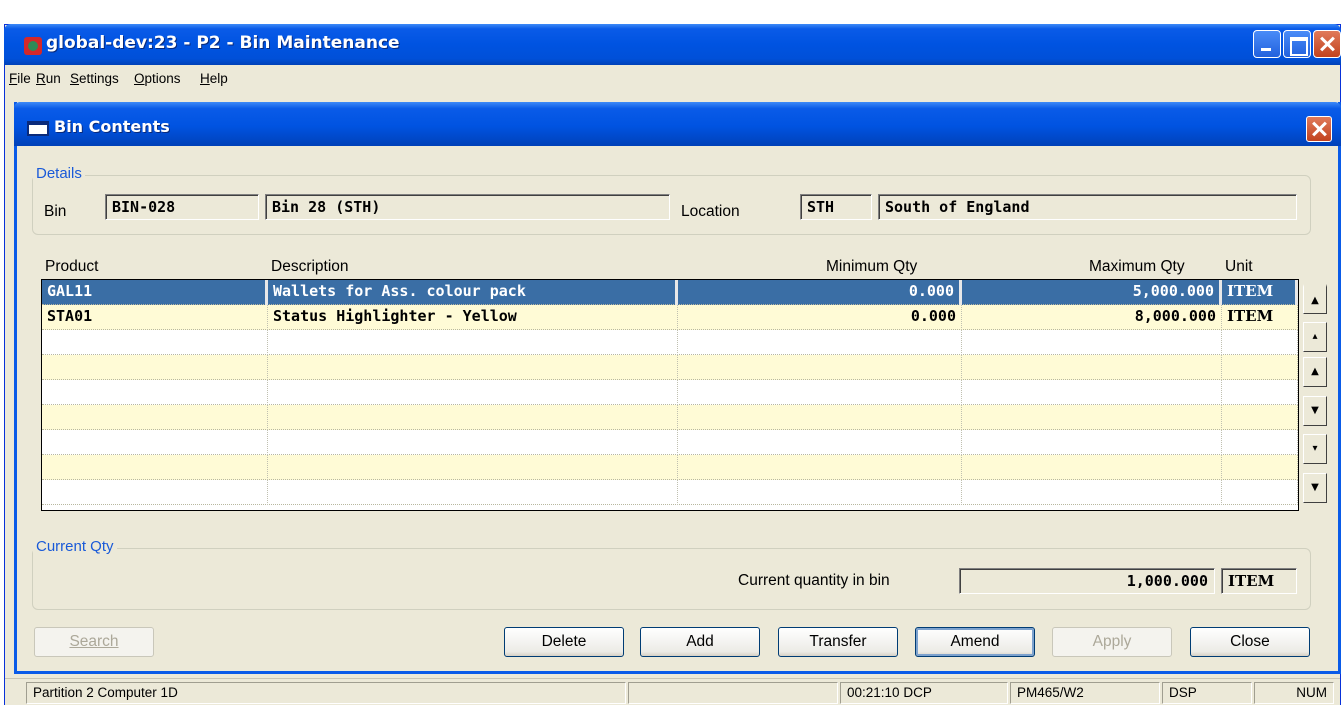 The height and width of the screenshot is (705, 1341). What do you see at coordinates (1267, 44) in the screenshot?
I see `minimize-button` at bounding box center [1267, 44].